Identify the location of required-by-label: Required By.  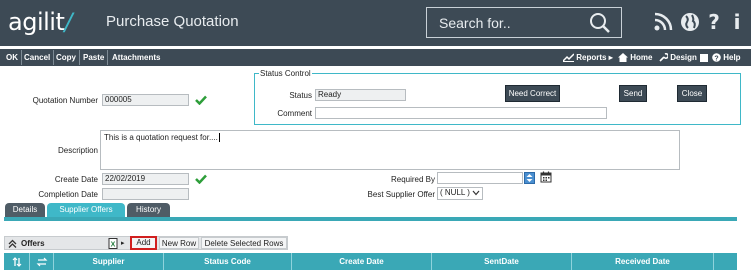
(412, 179).